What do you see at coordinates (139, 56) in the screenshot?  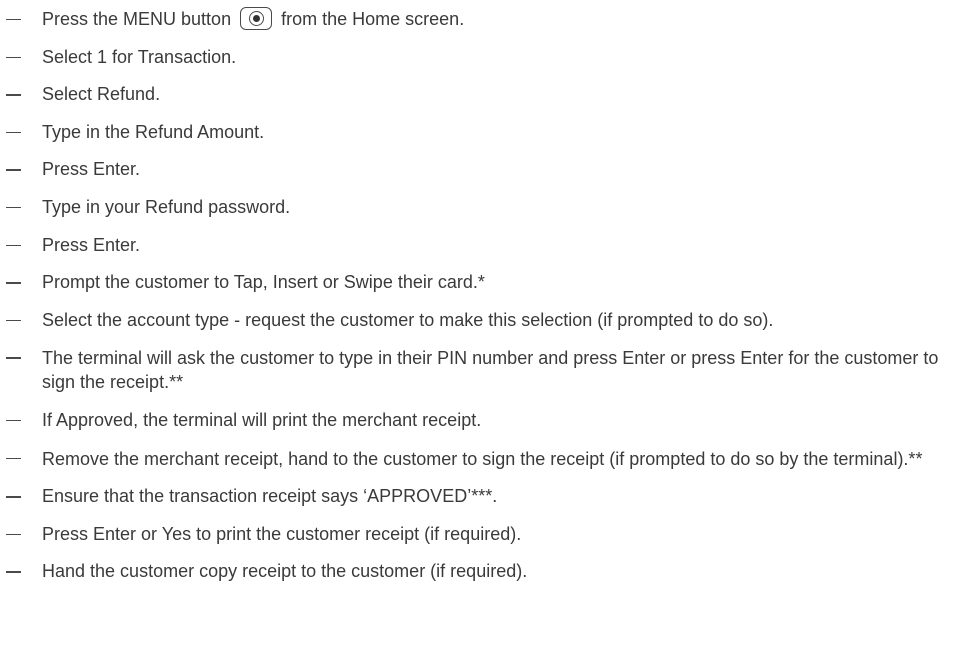 I see `step-text: Select 1 for Transaction.` at bounding box center [139, 56].